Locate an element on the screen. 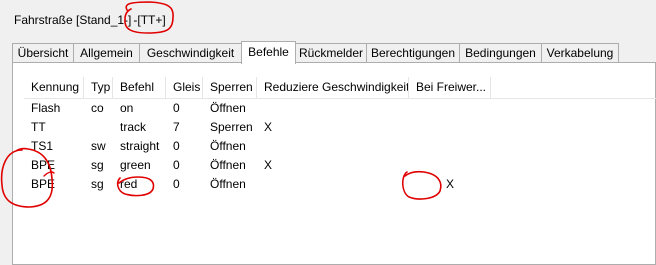  column-header-sperren: Sperren is located at coordinates (230, 87).